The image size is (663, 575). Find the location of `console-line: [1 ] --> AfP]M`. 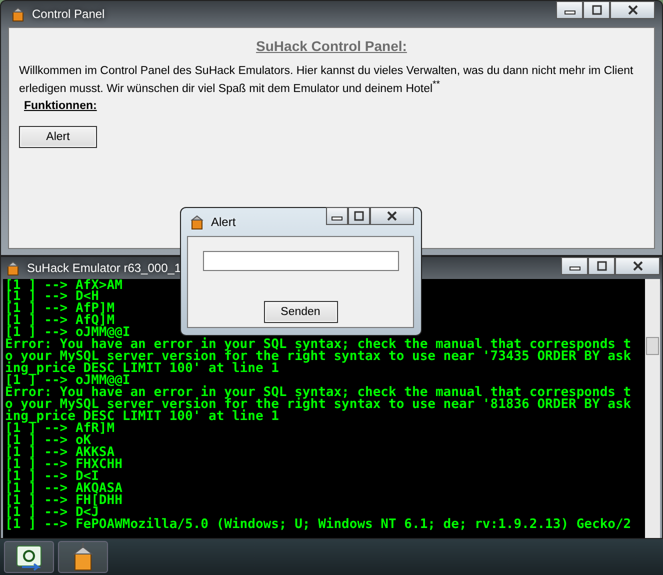

console-line: [1 ] --> AfP]M is located at coordinates (60, 309).